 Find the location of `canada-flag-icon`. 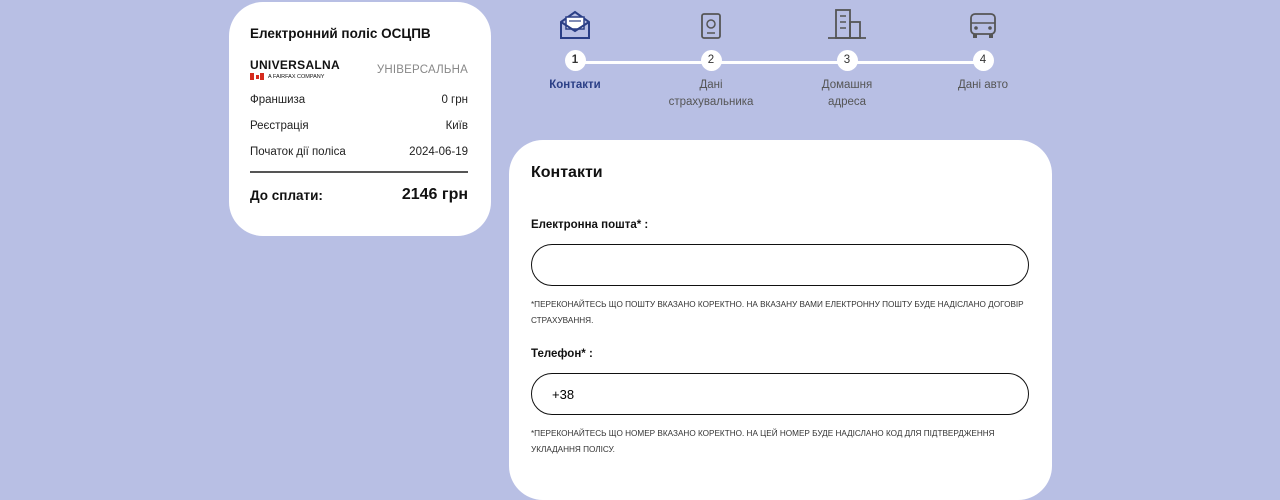

canada-flag-icon is located at coordinates (257, 76).